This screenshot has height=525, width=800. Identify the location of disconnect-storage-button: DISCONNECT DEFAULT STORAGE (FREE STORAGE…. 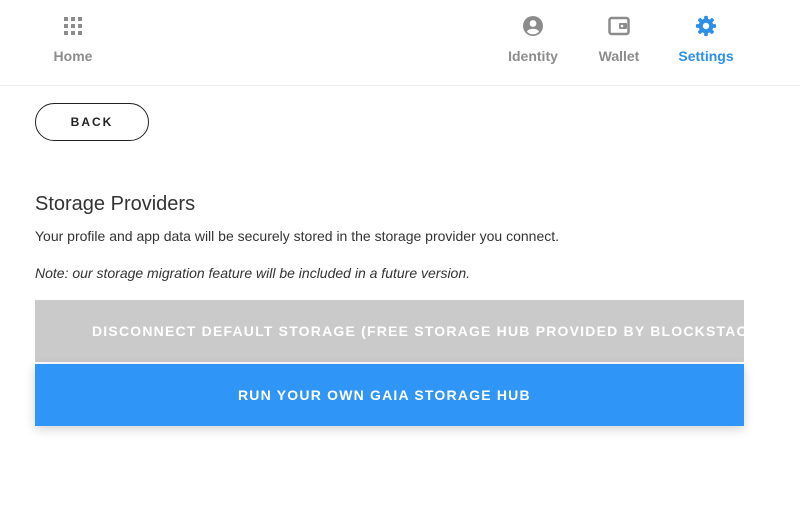
(389, 331).